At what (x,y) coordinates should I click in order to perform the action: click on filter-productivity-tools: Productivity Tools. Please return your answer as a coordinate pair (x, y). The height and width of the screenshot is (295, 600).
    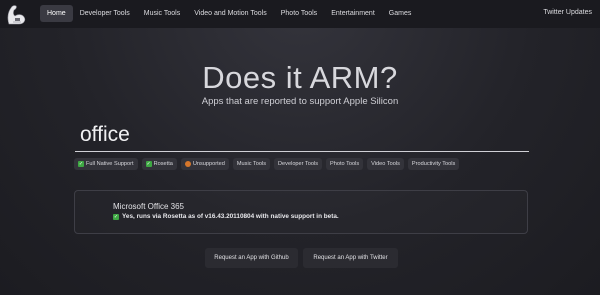
    Looking at the image, I should click on (433, 164).